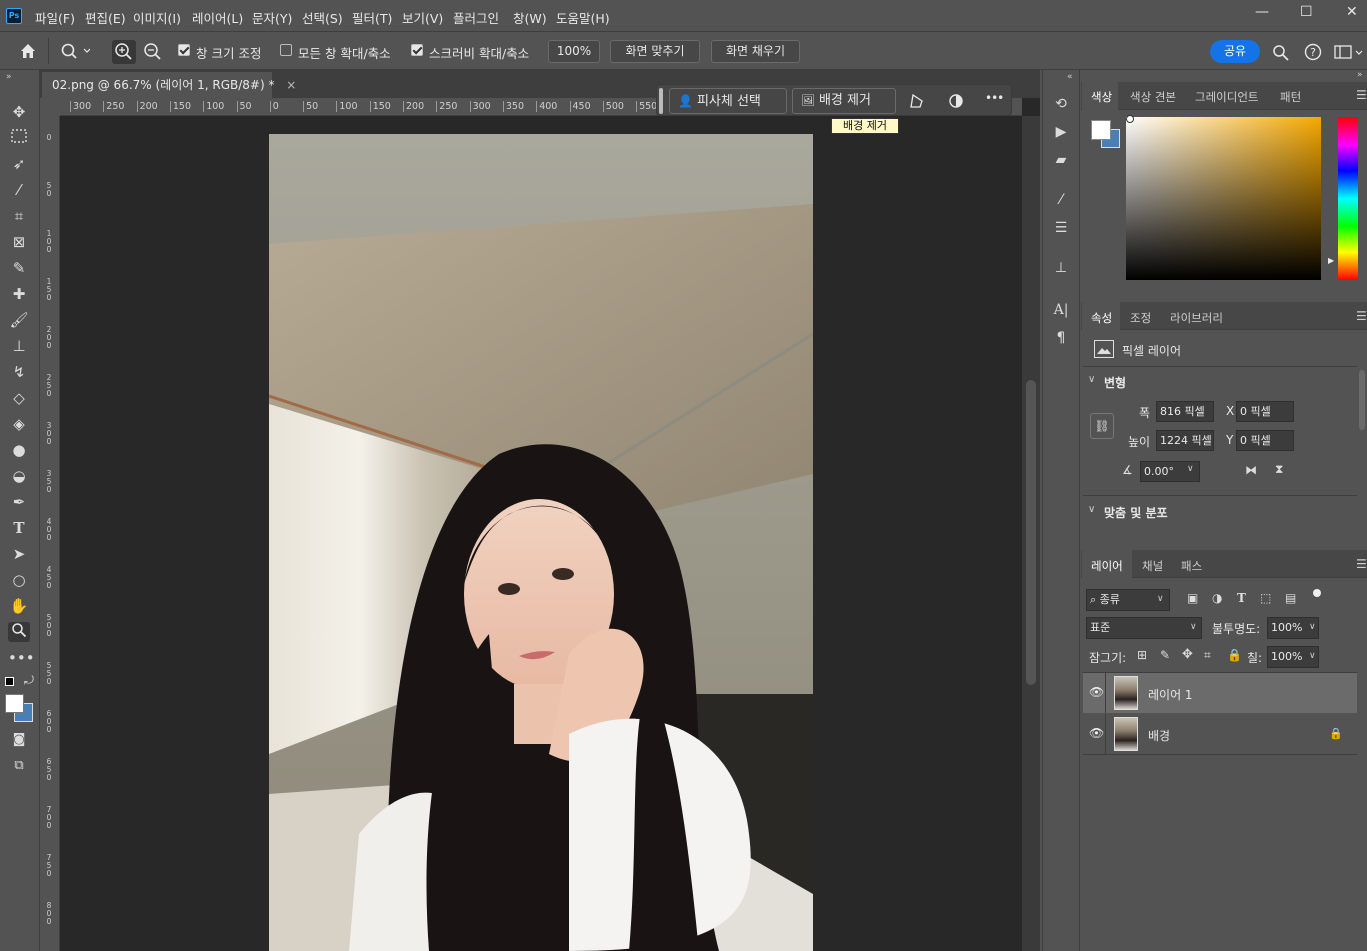 The width and height of the screenshot is (1367, 951). What do you see at coordinates (291, 85) in the screenshot?
I see `close-tab-icon: ×` at bounding box center [291, 85].